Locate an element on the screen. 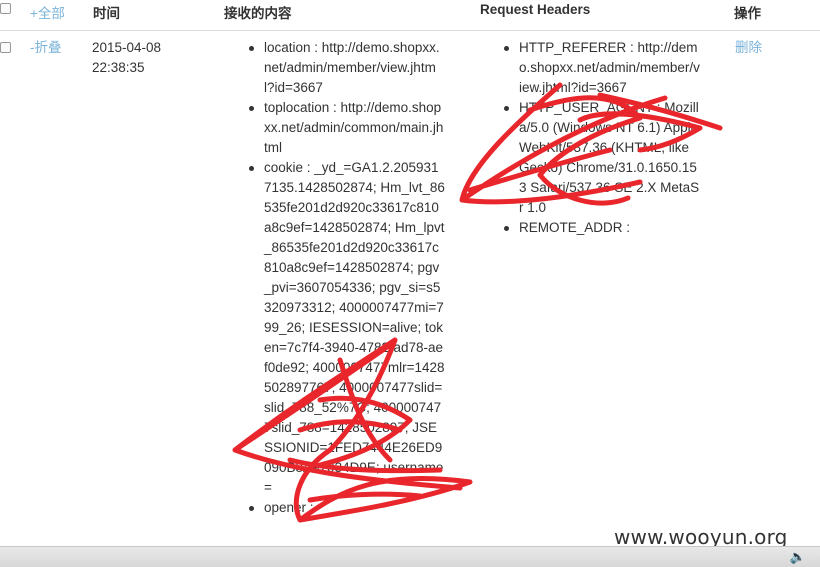 The height and width of the screenshot is (567, 820). speaker-icon: 🔈 is located at coordinates (798, 557).